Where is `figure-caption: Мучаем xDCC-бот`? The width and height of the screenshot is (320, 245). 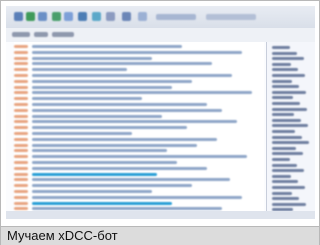 figure-caption: Мучаем xDCC-бот is located at coordinates (160, 235).